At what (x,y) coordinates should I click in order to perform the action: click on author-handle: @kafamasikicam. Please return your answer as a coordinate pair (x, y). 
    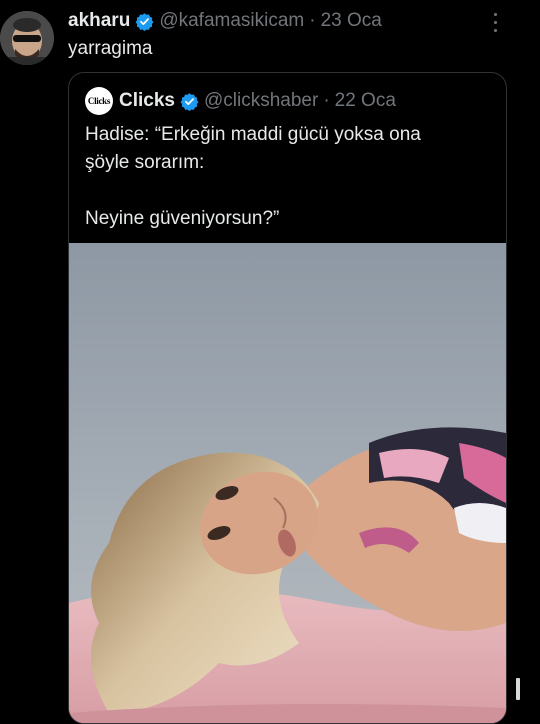
    Looking at the image, I should click on (231, 21).